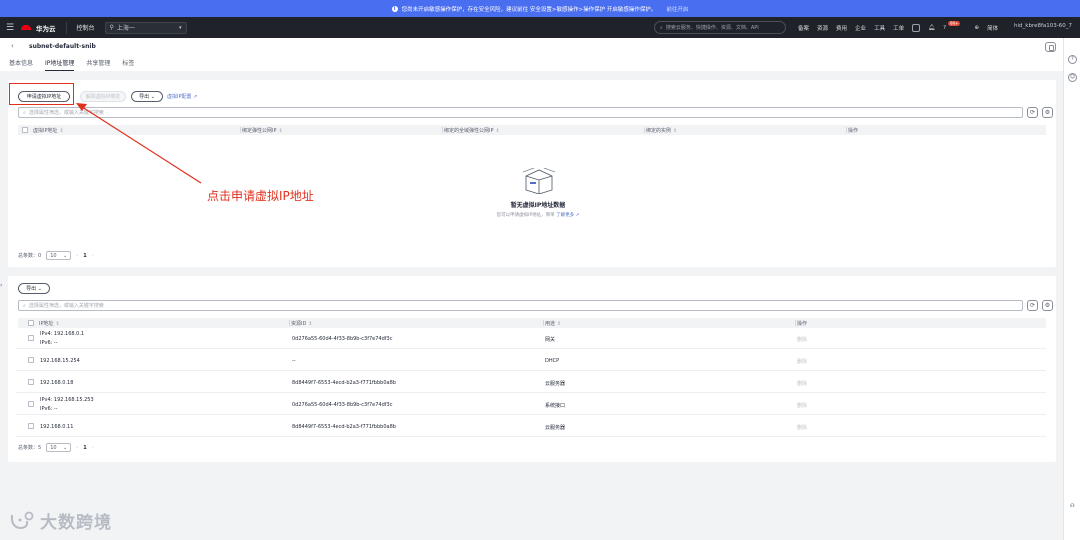  What do you see at coordinates (1072, 507) in the screenshot?
I see `headset-icon: ☊` at bounding box center [1072, 507].